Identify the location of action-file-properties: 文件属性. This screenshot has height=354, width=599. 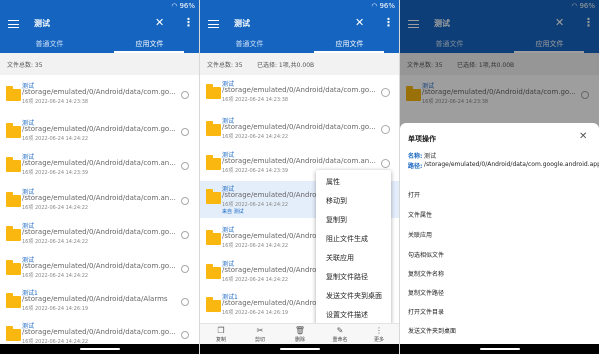
(420, 214).